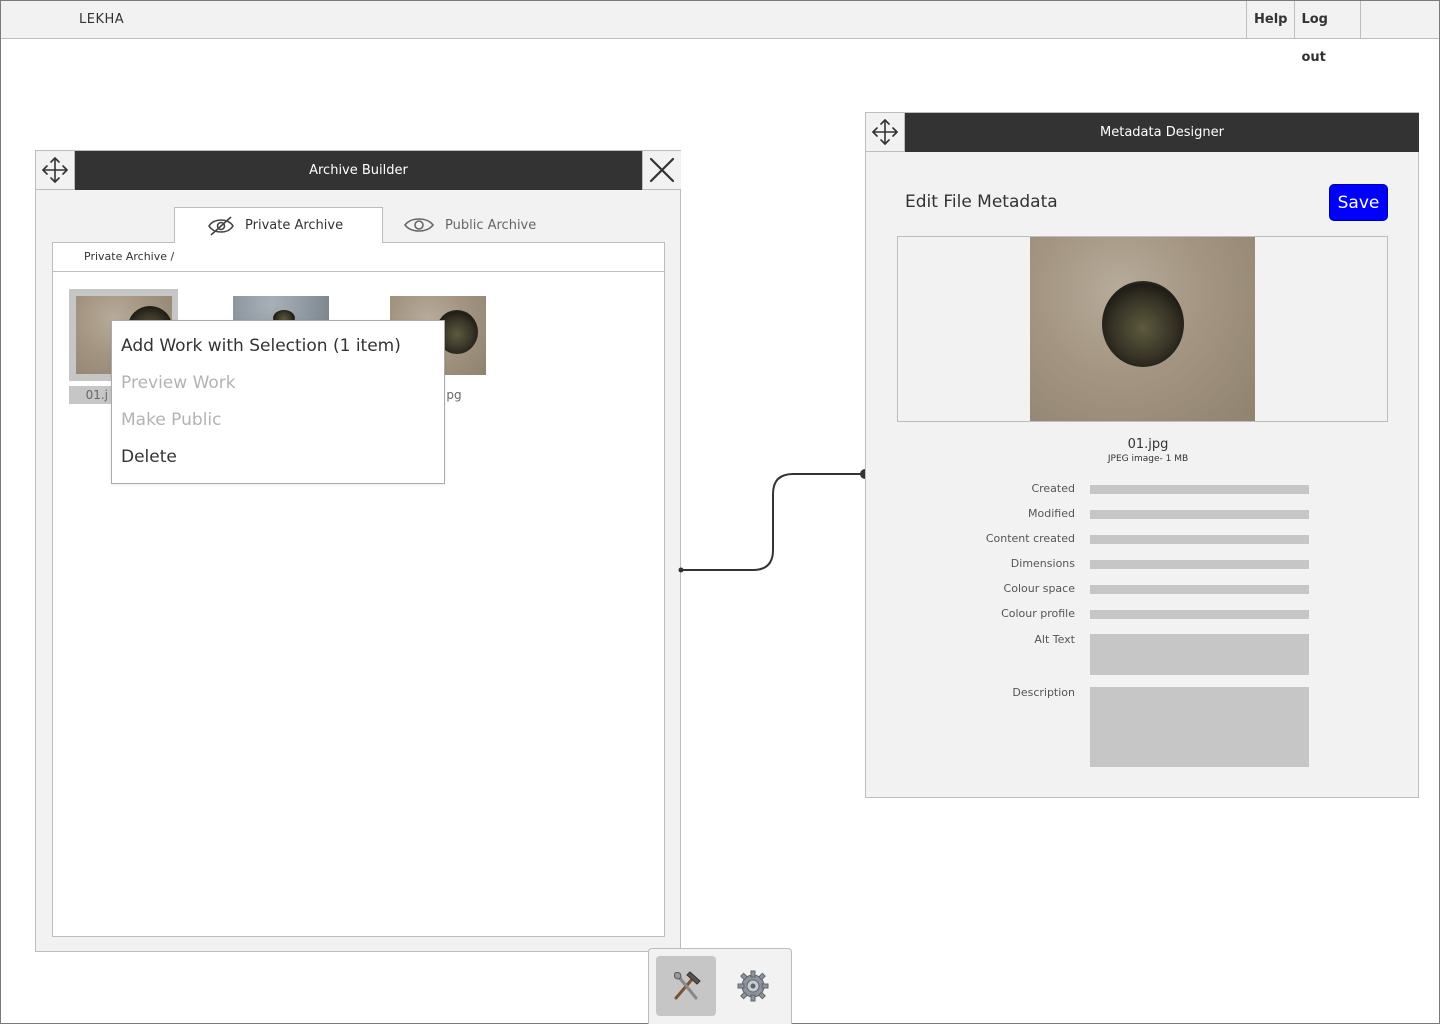  I want to click on field-label-content-created: Content created, so click(1030, 538).